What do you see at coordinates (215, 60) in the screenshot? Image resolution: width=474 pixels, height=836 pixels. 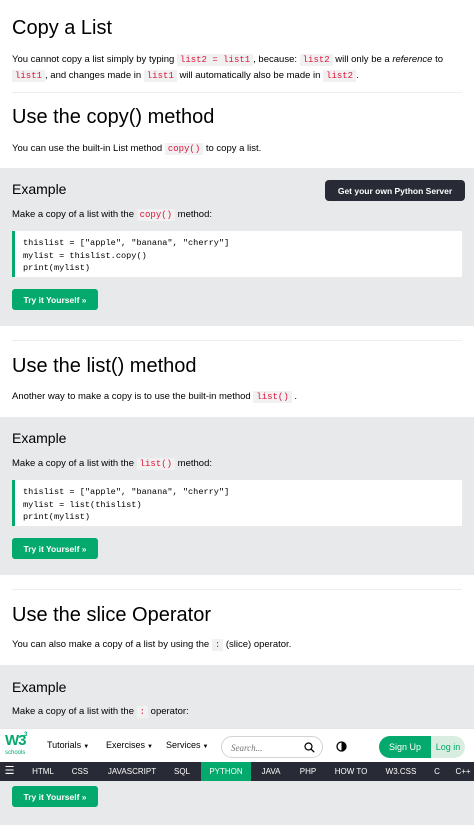 I see `inline-code: list2 = list1` at bounding box center [215, 60].